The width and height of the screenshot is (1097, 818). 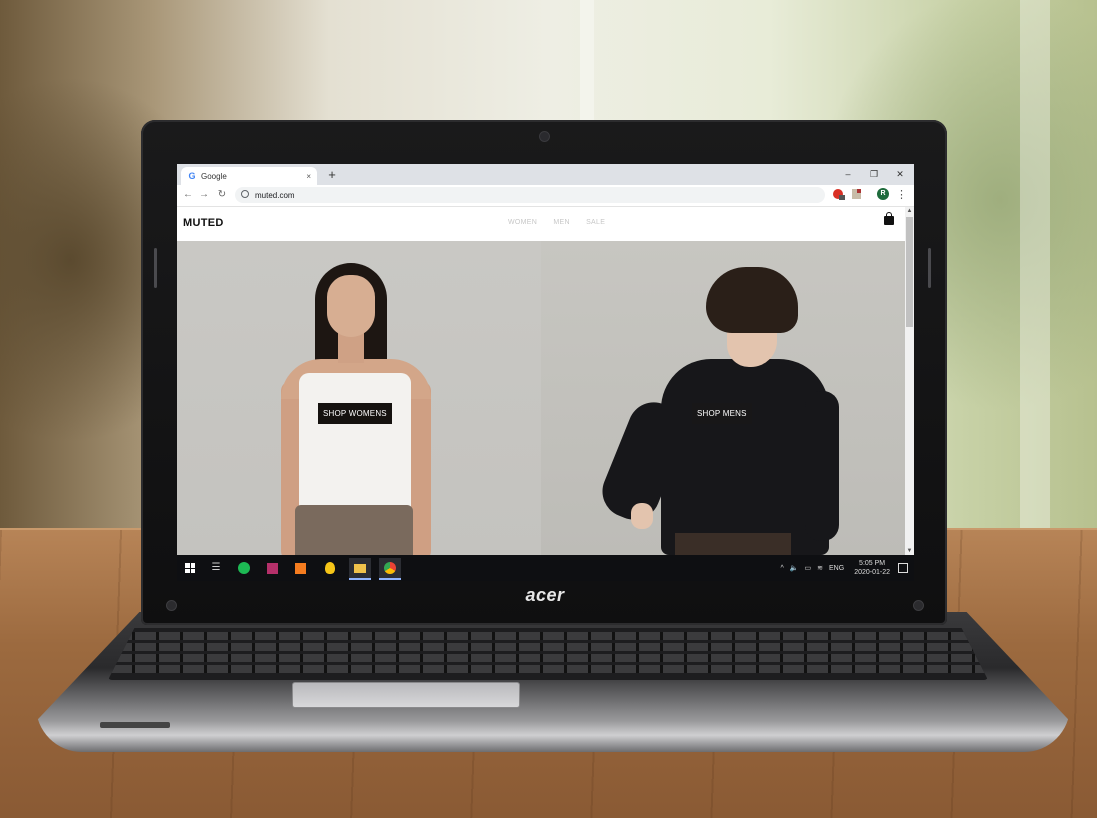 What do you see at coordinates (909, 381) in the screenshot?
I see `page-scrollbar: ▲ ▼` at bounding box center [909, 381].